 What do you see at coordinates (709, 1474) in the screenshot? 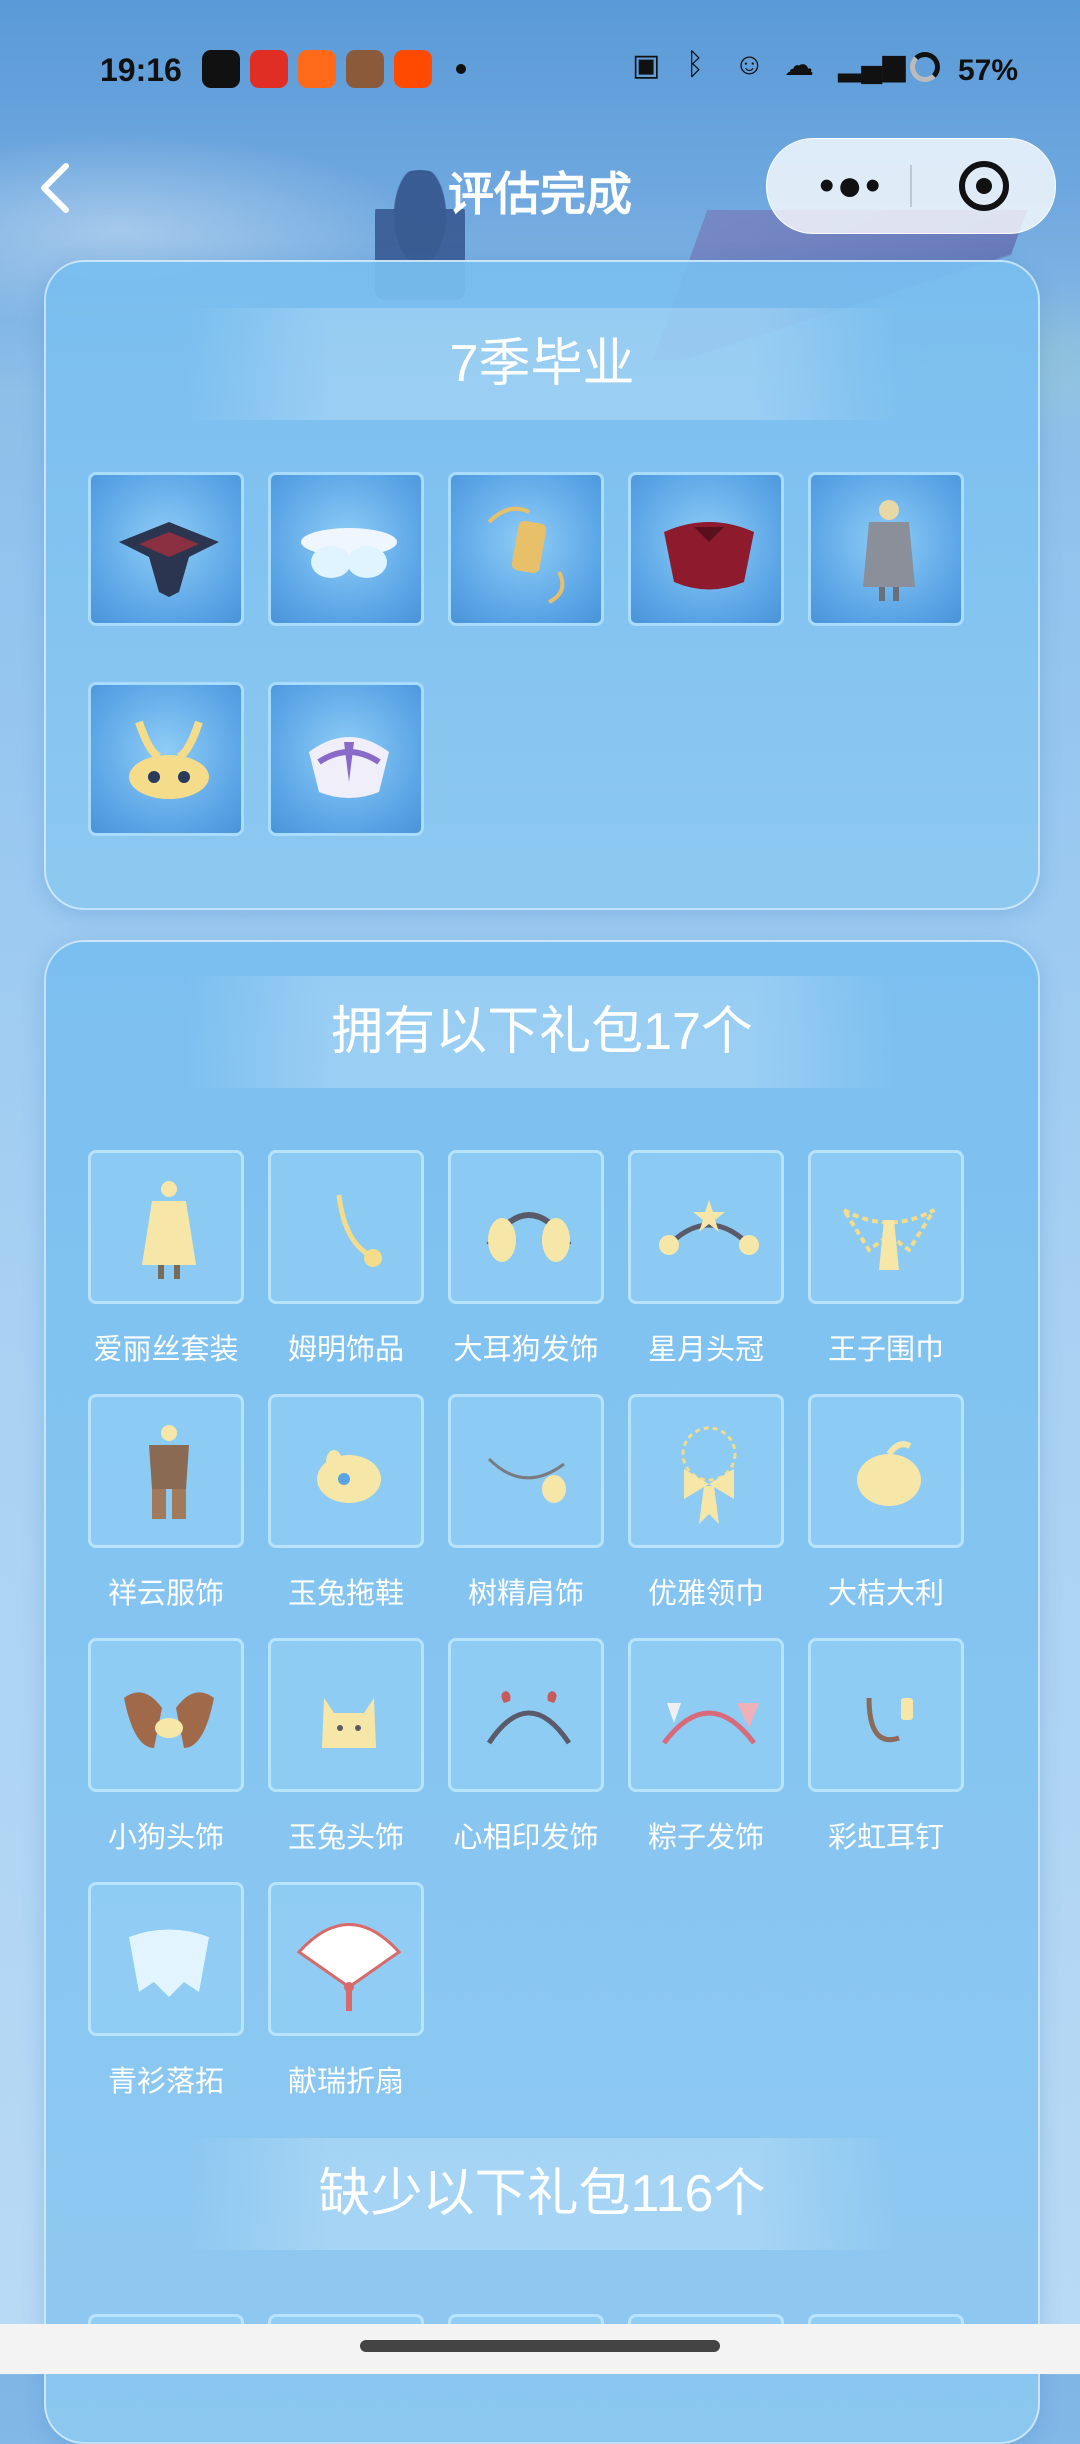
I see `bow-necklace-icon` at bounding box center [709, 1474].